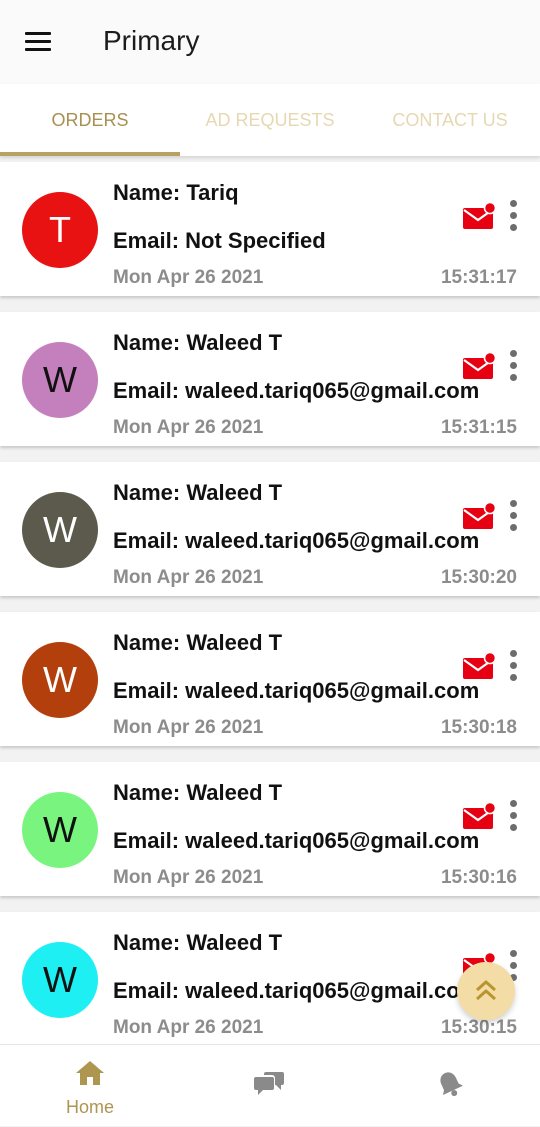 This screenshot has width=540, height=1127. What do you see at coordinates (478, 727) in the screenshot?
I see `message-time: 15:30:18` at bounding box center [478, 727].